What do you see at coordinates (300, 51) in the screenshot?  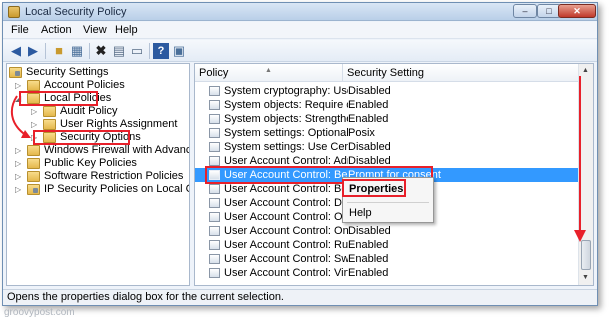 I see `toolbar: ◀ ▶ ■ ▦ ✖ ▤ ▭ ? ▣` at bounding box center [300, 51].